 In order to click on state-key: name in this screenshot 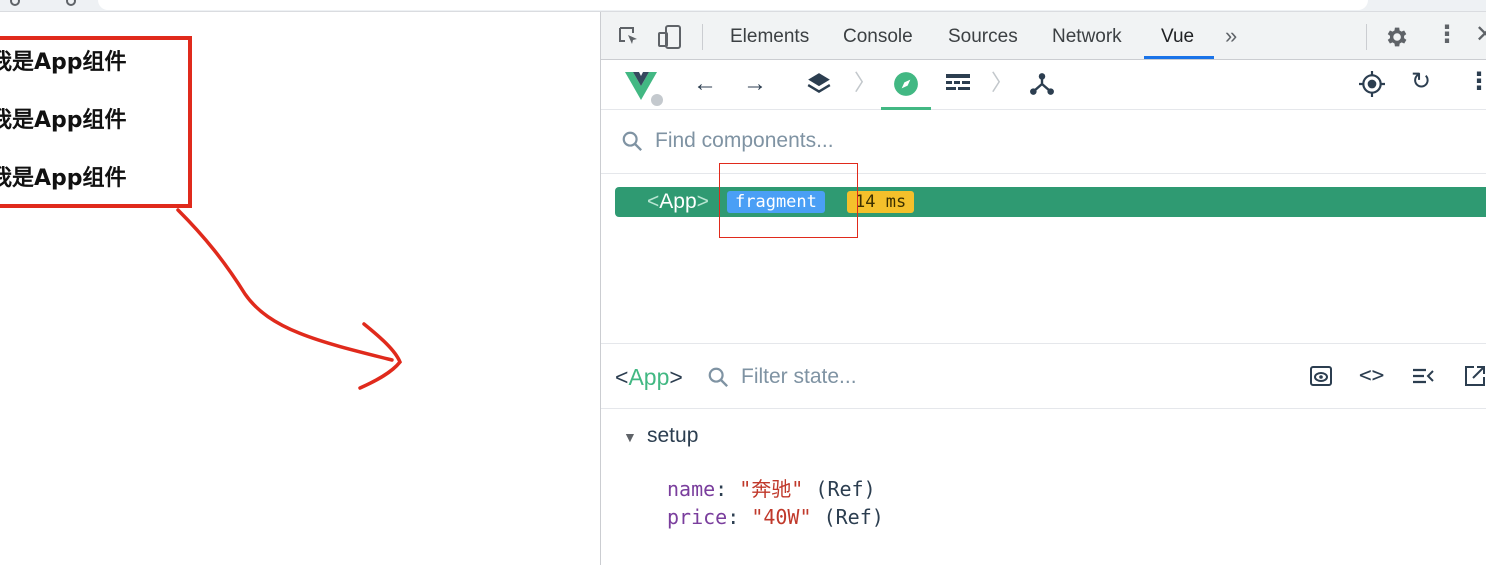, I will do `click(691, 489)`.